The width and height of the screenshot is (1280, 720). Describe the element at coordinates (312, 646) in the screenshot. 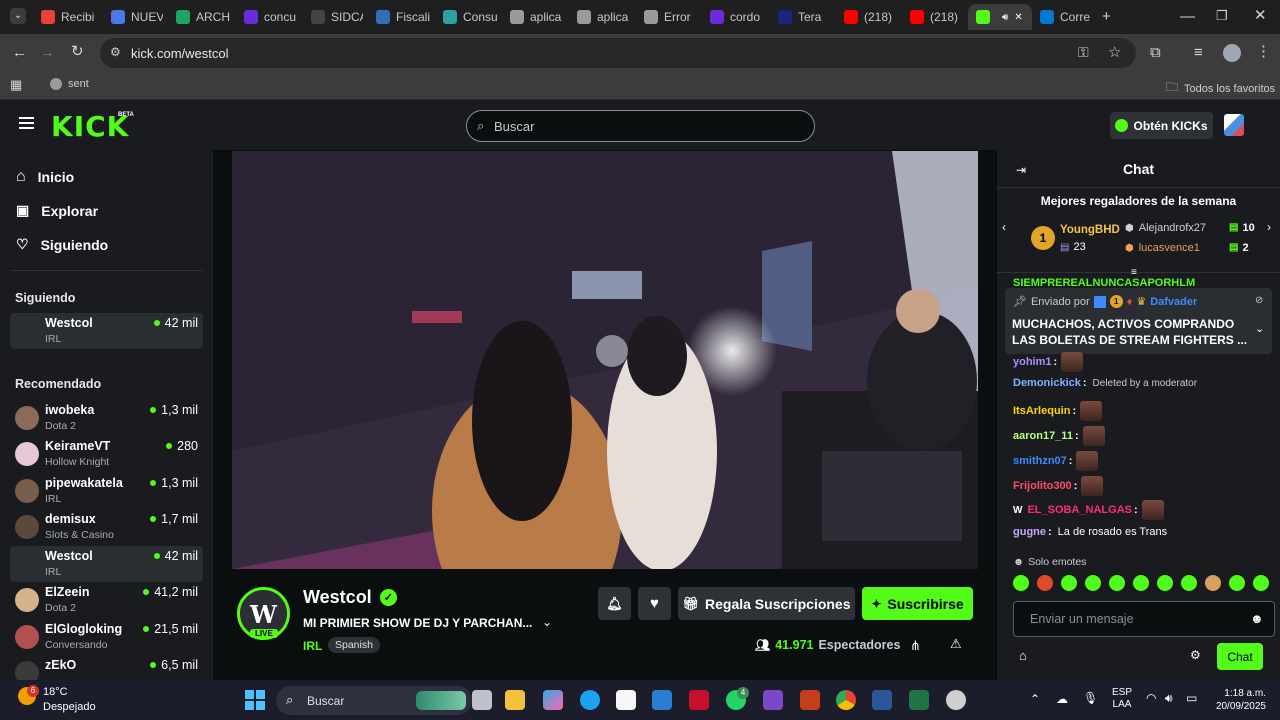

I see `stream-category: IRL` at that location.